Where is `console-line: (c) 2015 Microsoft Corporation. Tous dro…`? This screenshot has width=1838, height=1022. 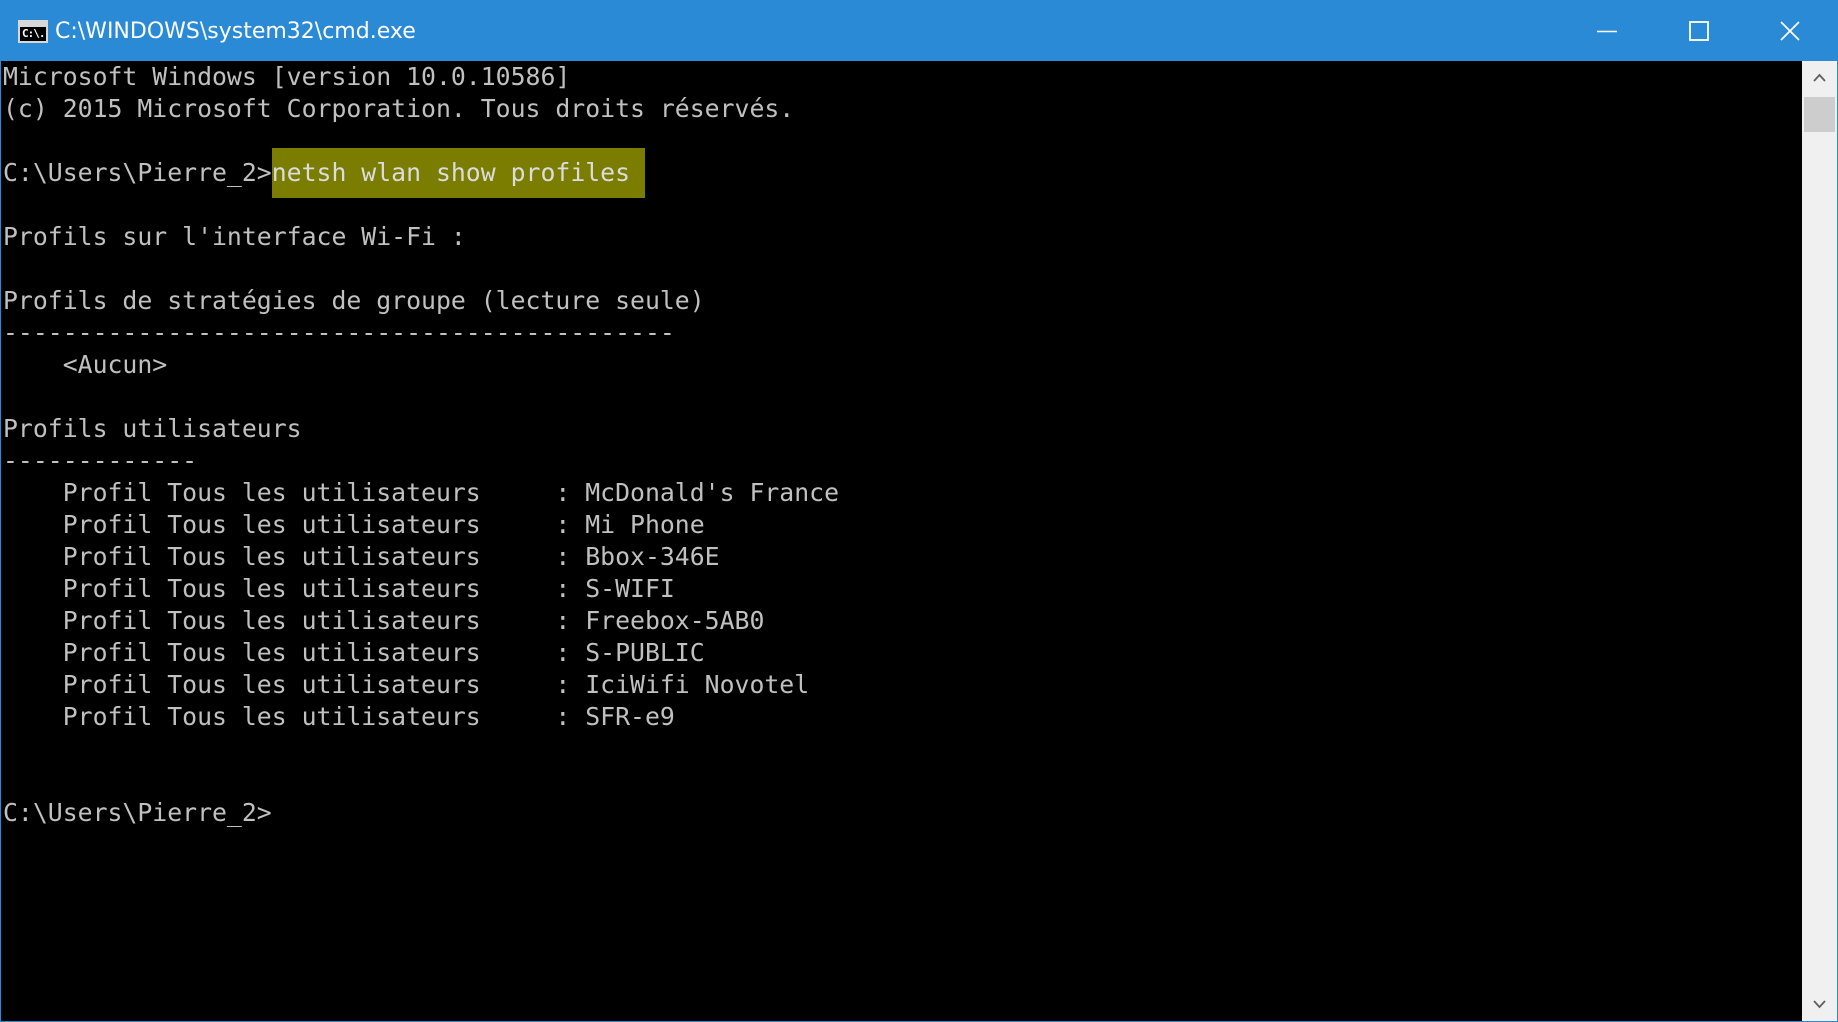
console-line: (c) 2015 Microsoft Corporation. Tous dro… is located at coordinates (399, 108).